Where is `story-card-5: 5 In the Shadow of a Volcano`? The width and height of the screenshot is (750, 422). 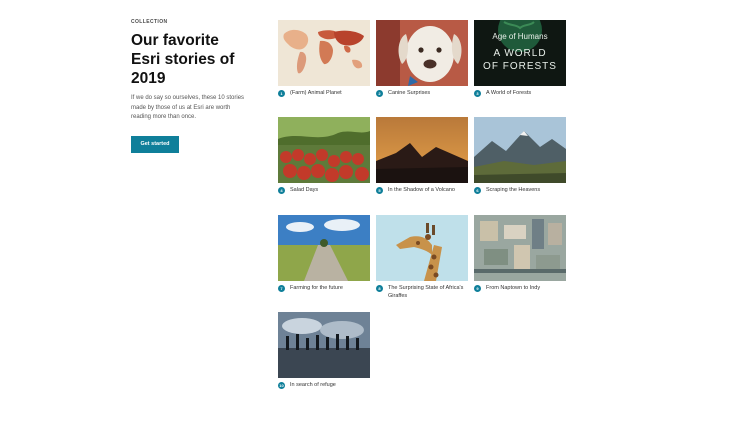 story-card-5: 5 In the Shadow of a Volcano is located at coordinates (422, 156).